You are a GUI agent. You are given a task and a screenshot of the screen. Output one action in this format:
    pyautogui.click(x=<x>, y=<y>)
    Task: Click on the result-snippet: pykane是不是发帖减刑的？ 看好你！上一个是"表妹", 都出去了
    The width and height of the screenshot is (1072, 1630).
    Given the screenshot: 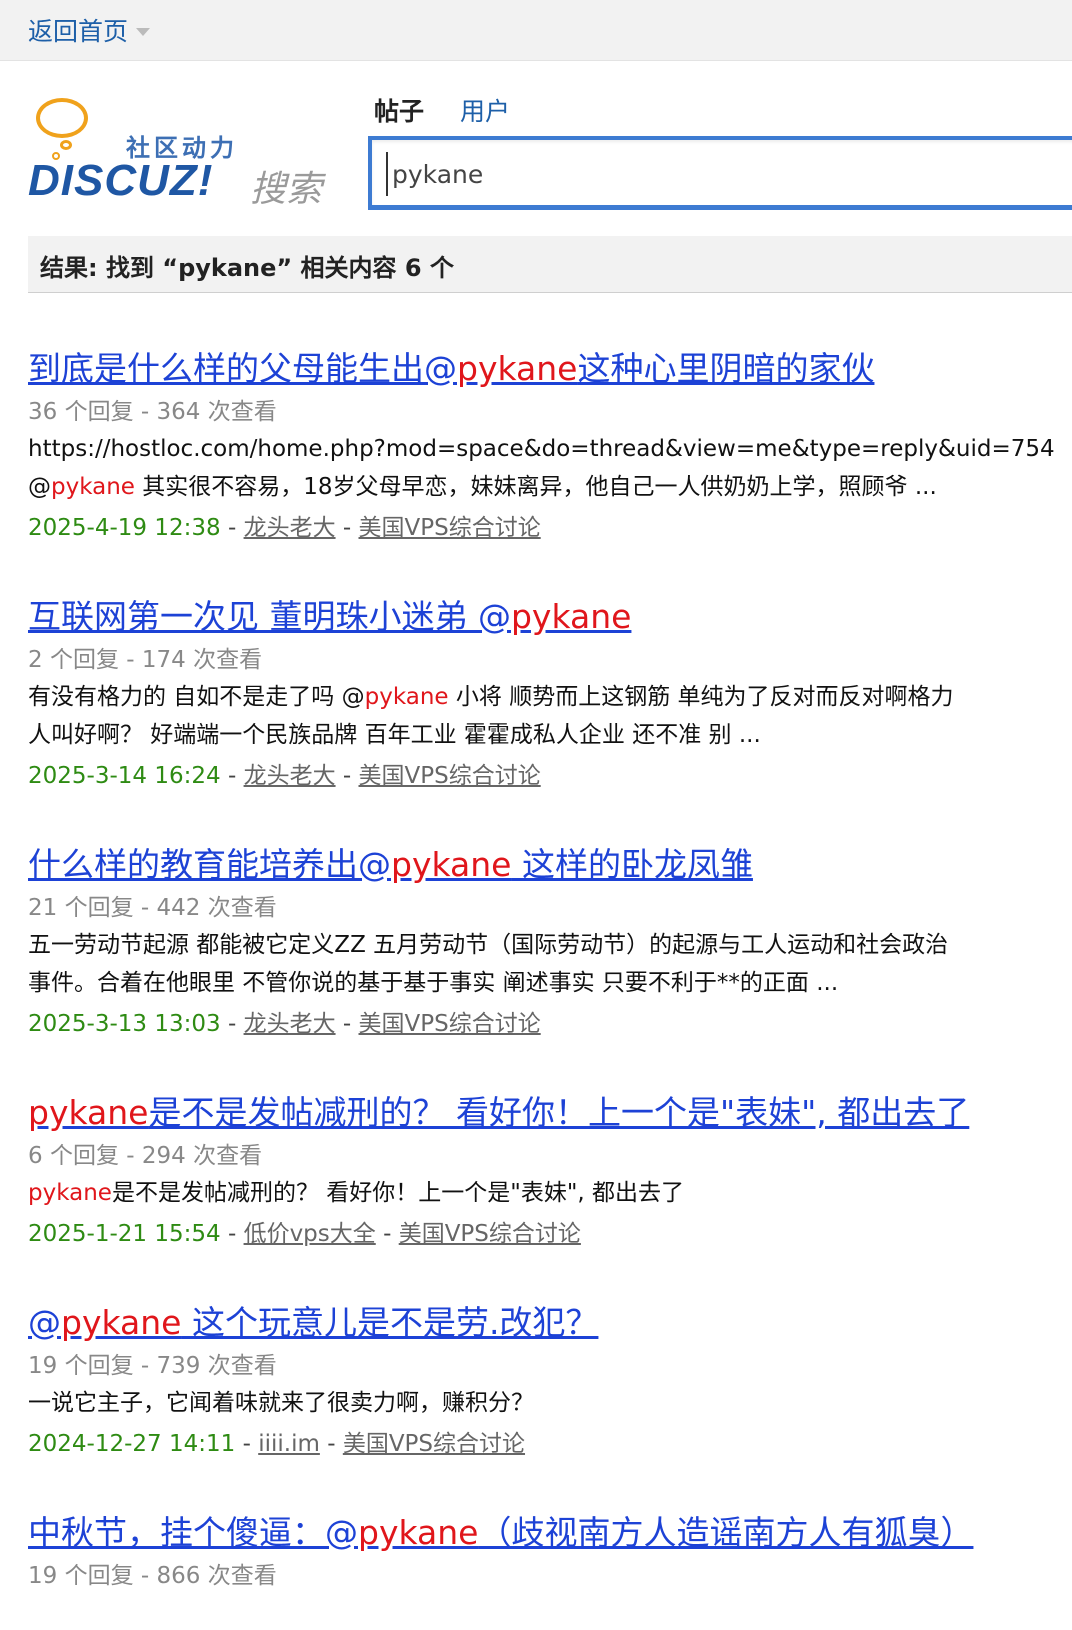 What is the action you would take?
    pyautogui.click(x=356, y=1193)
    